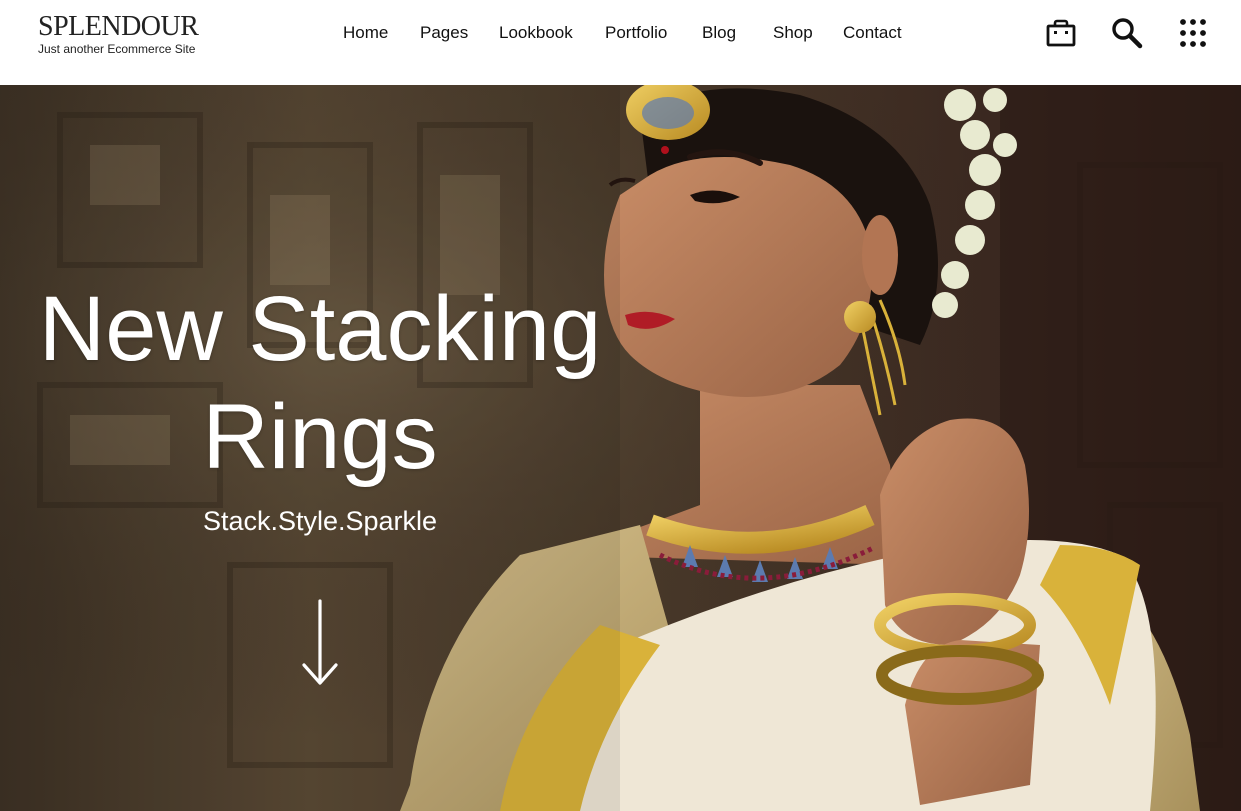  Describe the element at coordinates (118, 26) in the screenshot. I see `brand-name: SPLENDOUR` at that location.